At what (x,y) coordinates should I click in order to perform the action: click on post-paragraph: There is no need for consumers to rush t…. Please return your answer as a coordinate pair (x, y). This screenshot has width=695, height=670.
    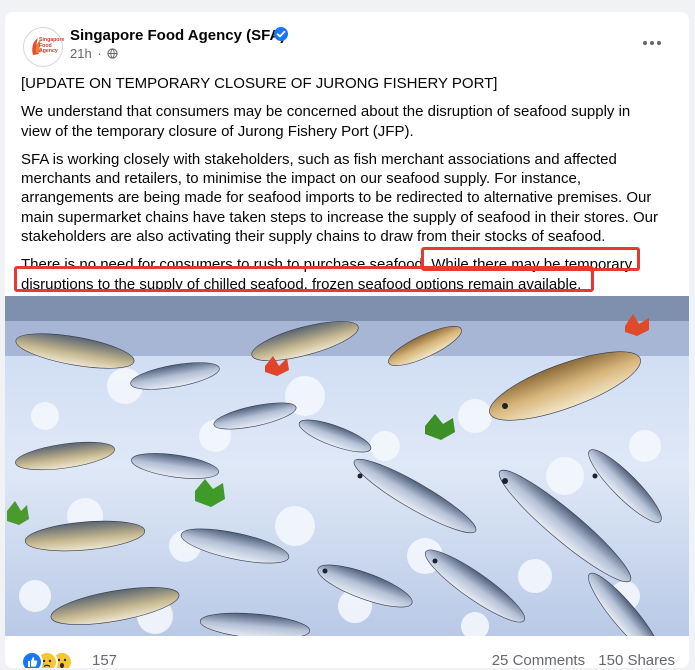
    Looking at the image, I should click on (341, 274).